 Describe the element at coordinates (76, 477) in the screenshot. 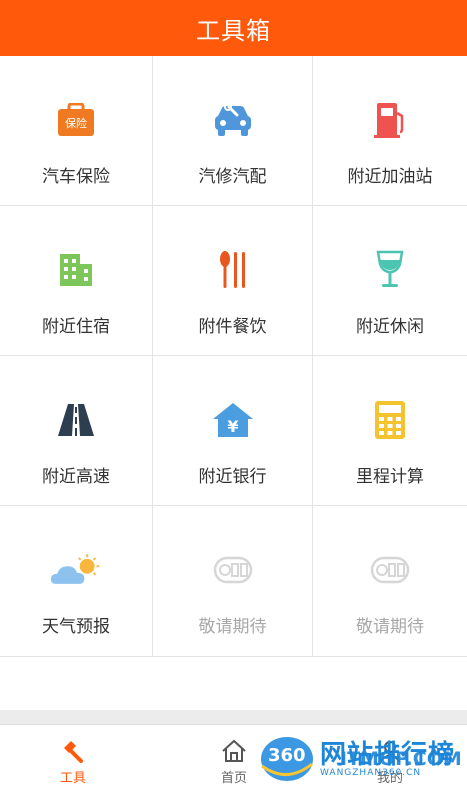

I see `tool-label: 附近高速` at that location.